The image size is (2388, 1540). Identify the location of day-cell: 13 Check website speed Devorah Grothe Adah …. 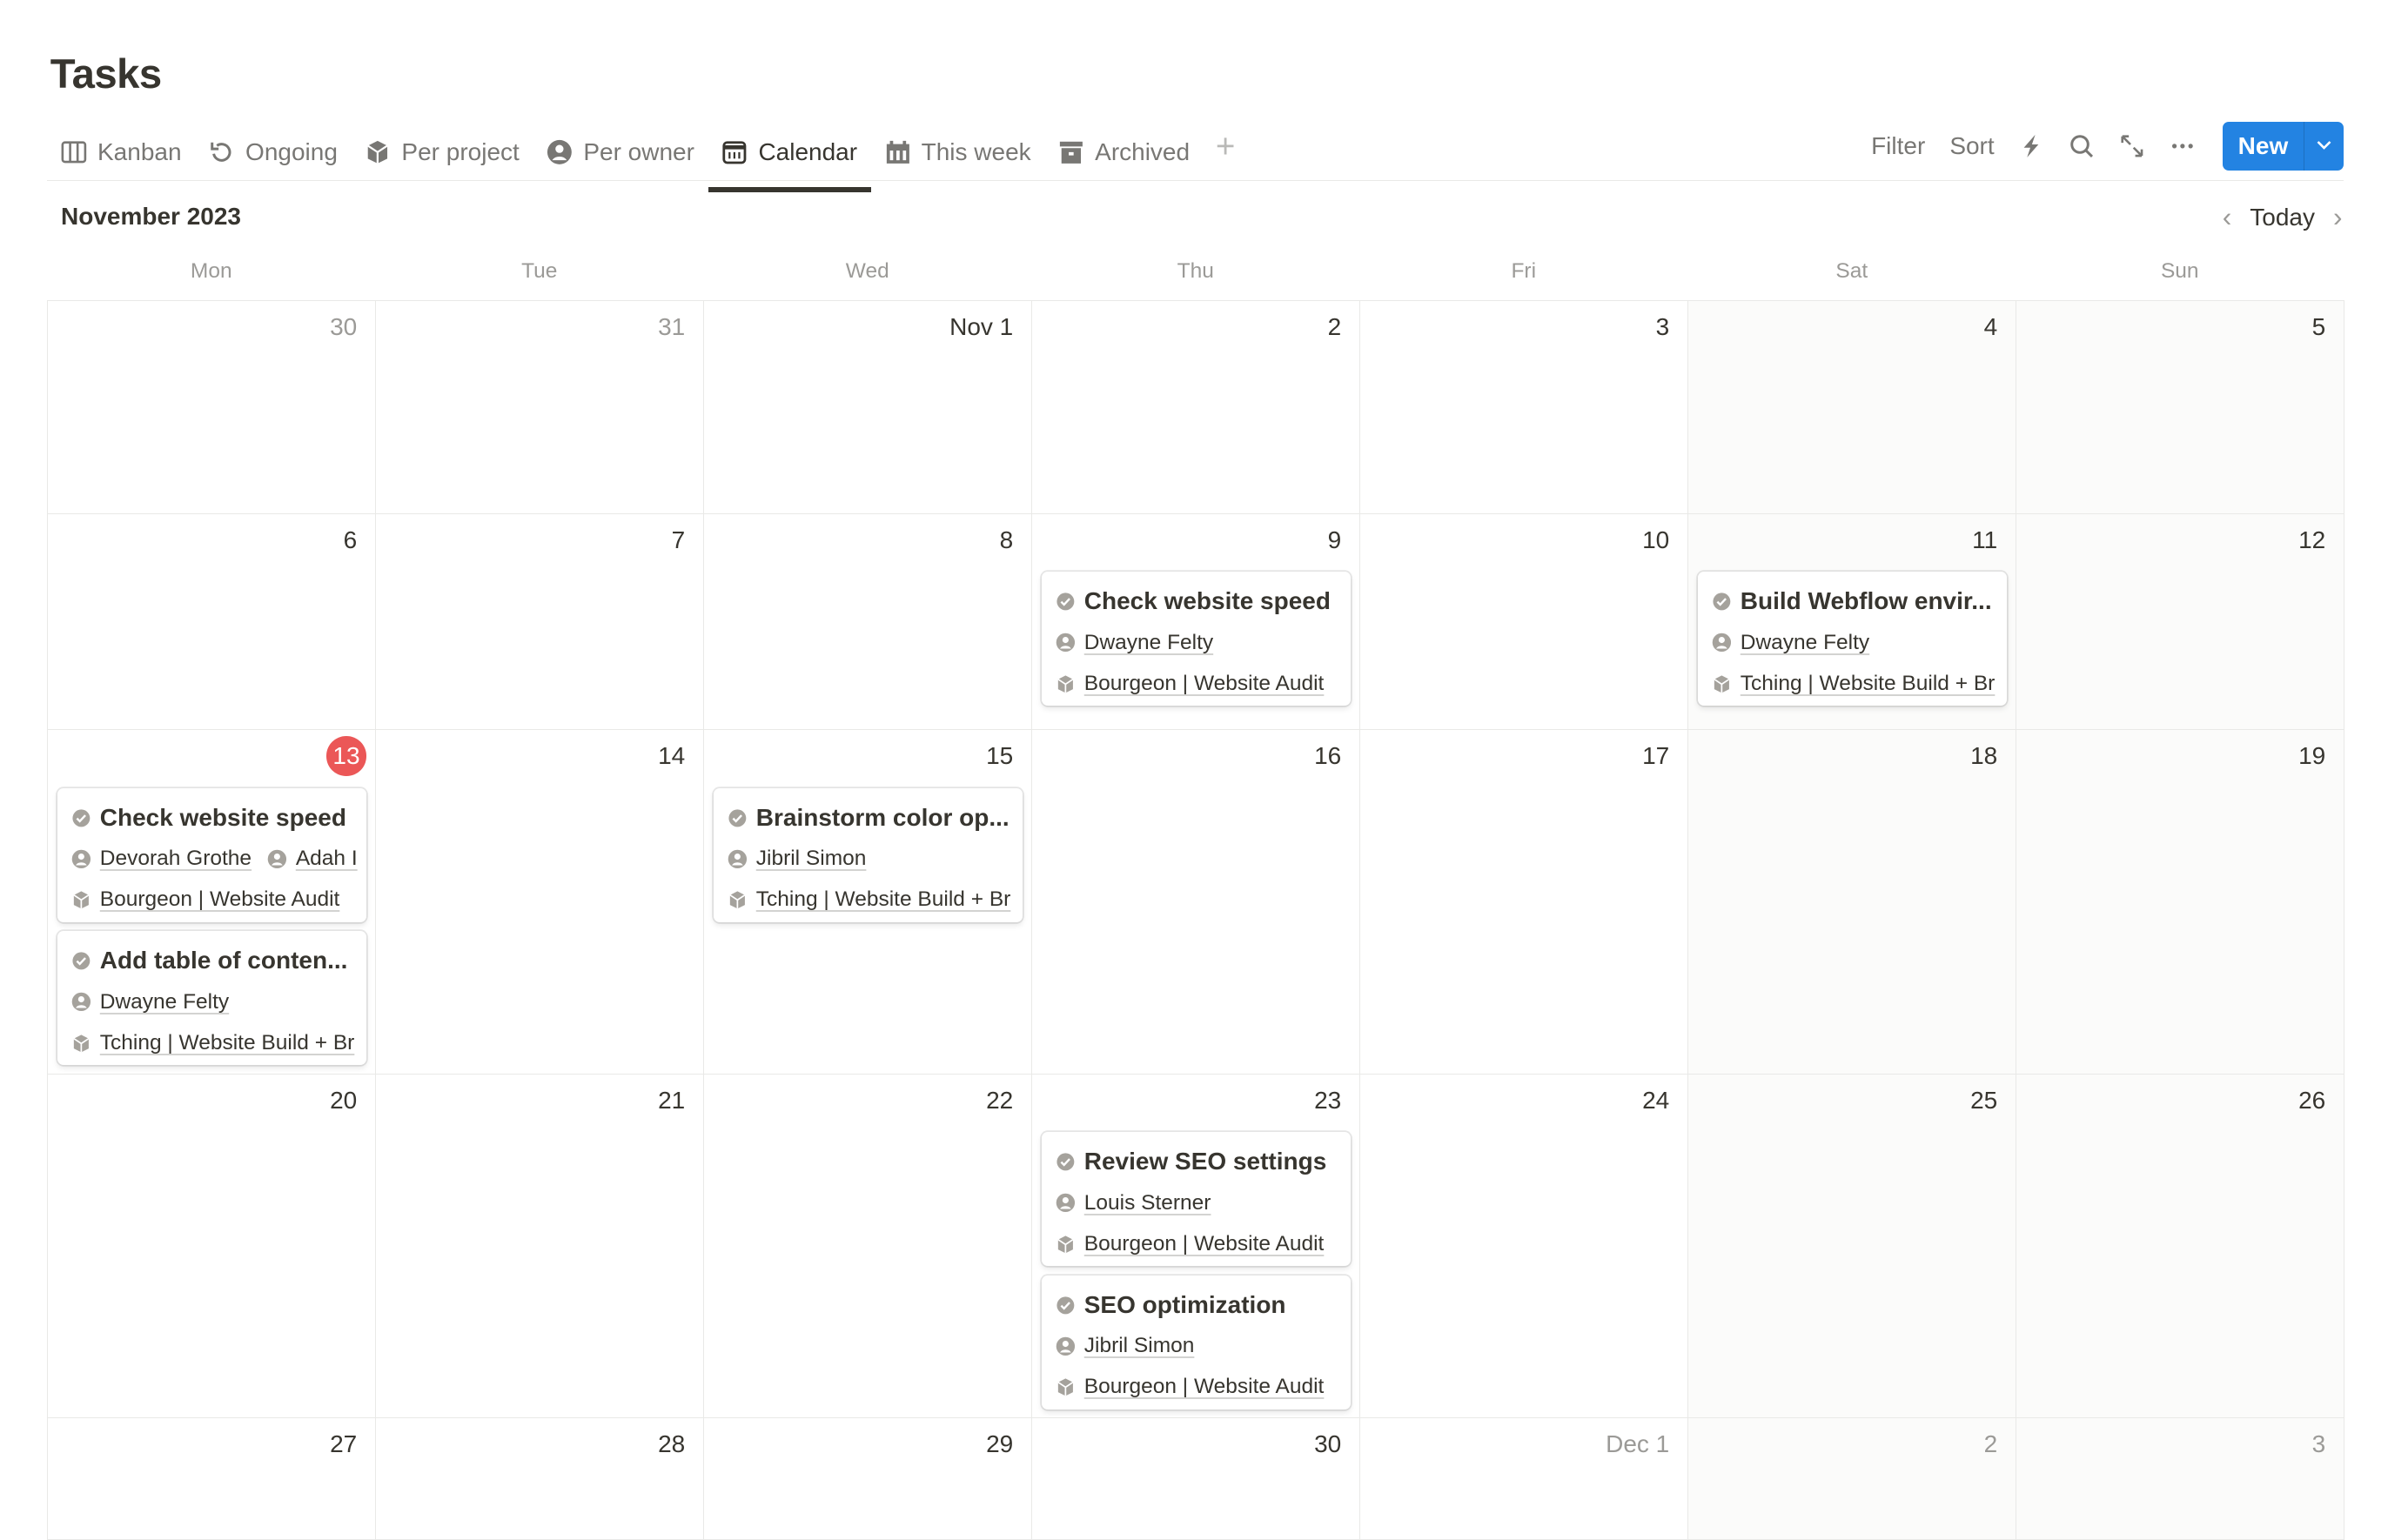
(212, 903).